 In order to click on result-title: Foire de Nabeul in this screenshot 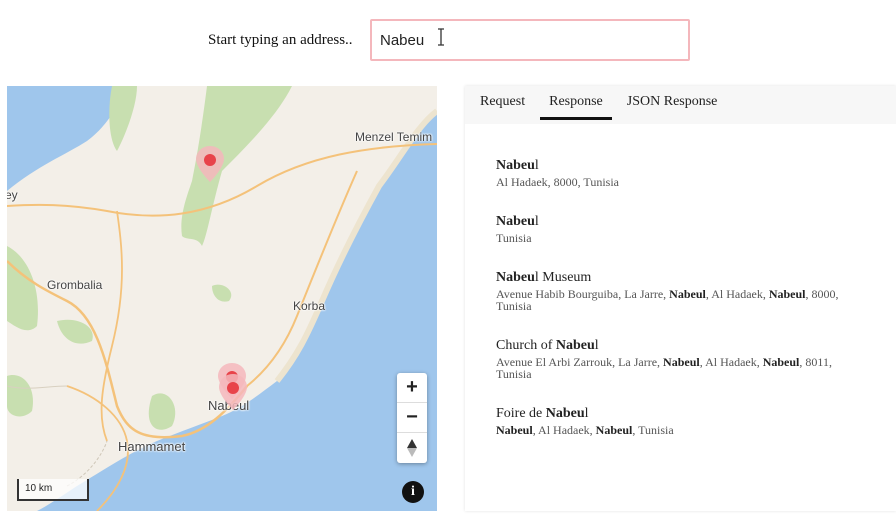, I will do `click(696, 414)`.